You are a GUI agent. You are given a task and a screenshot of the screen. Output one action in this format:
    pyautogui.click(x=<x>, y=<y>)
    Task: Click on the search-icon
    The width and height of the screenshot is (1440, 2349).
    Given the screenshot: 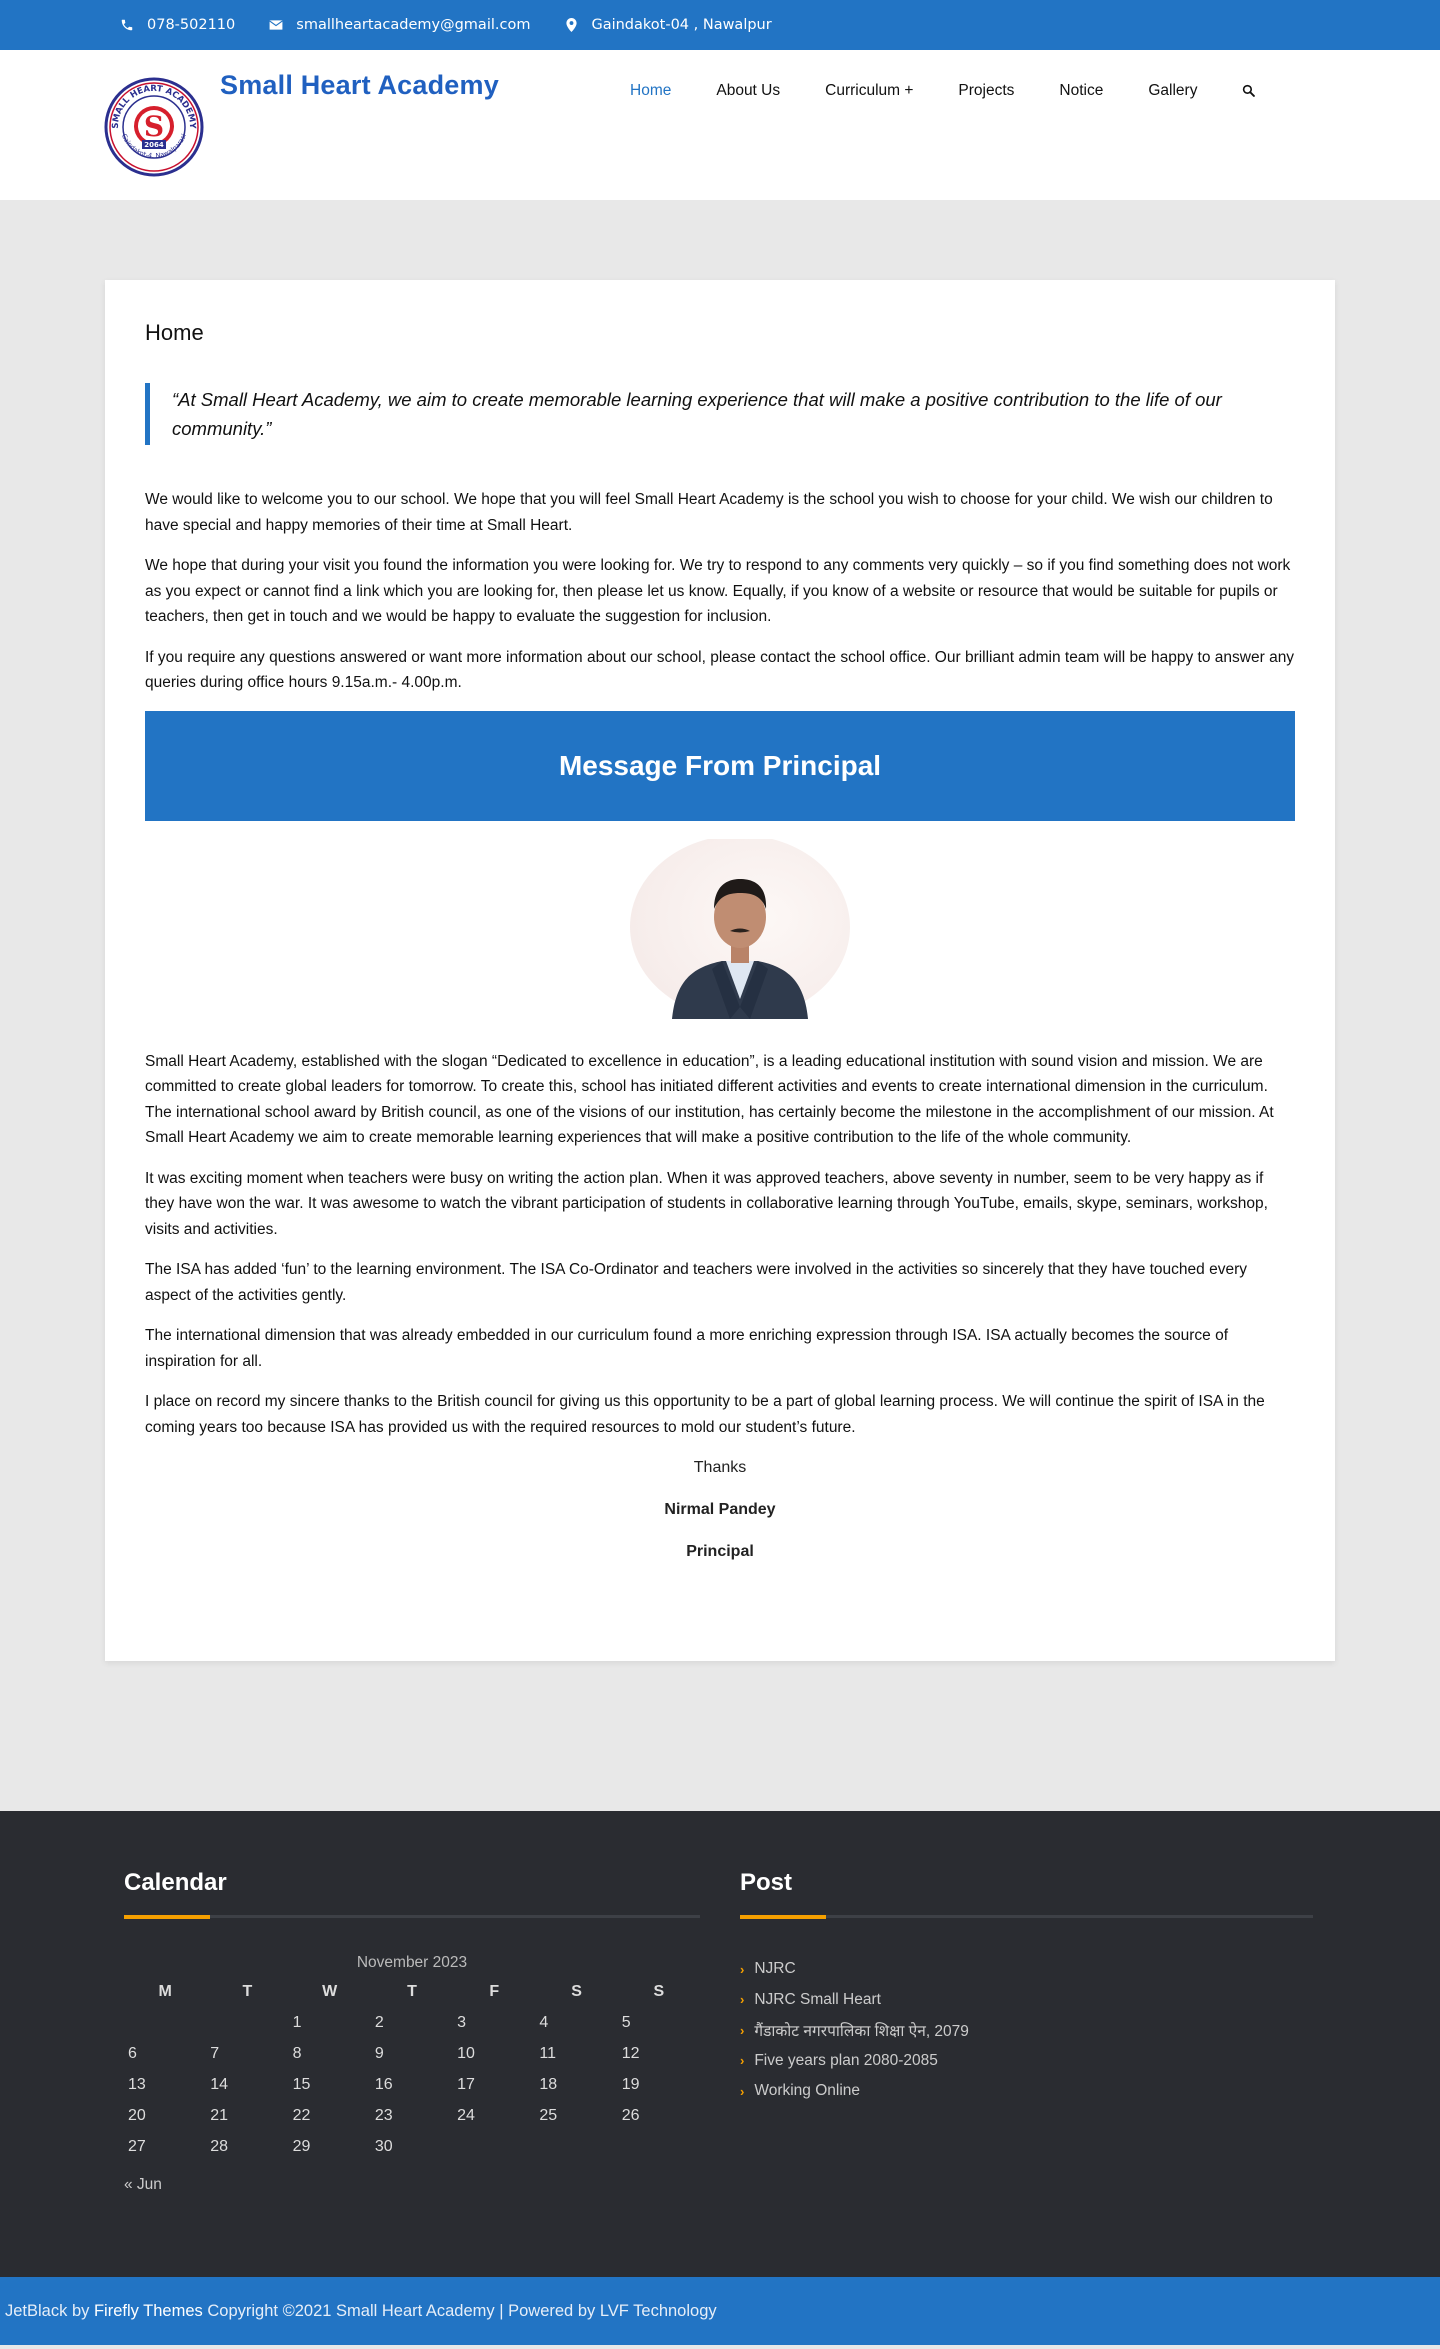 What is the action you would take?
    pyautogui.click(x=1249, y=91)
    